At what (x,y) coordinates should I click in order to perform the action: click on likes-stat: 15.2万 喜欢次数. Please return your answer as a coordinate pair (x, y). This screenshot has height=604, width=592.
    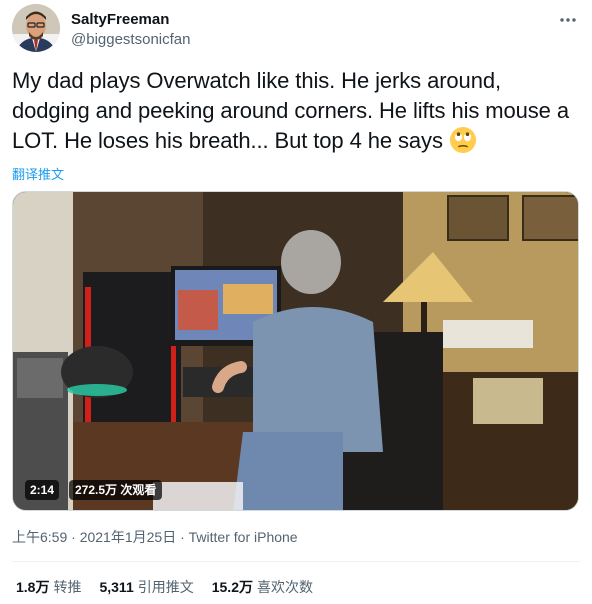
    Looking at the image, I should click on (262, 587).